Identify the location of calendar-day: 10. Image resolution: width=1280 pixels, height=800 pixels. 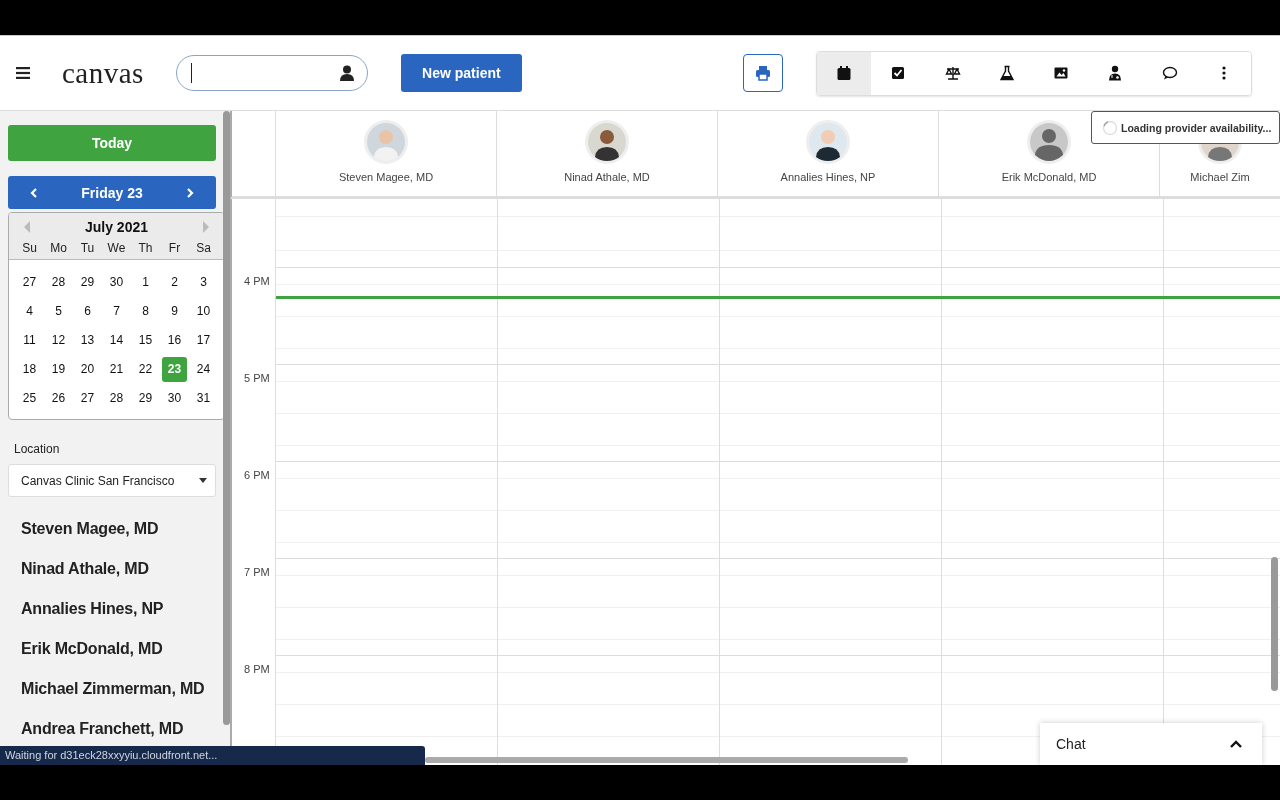
(203, 311).